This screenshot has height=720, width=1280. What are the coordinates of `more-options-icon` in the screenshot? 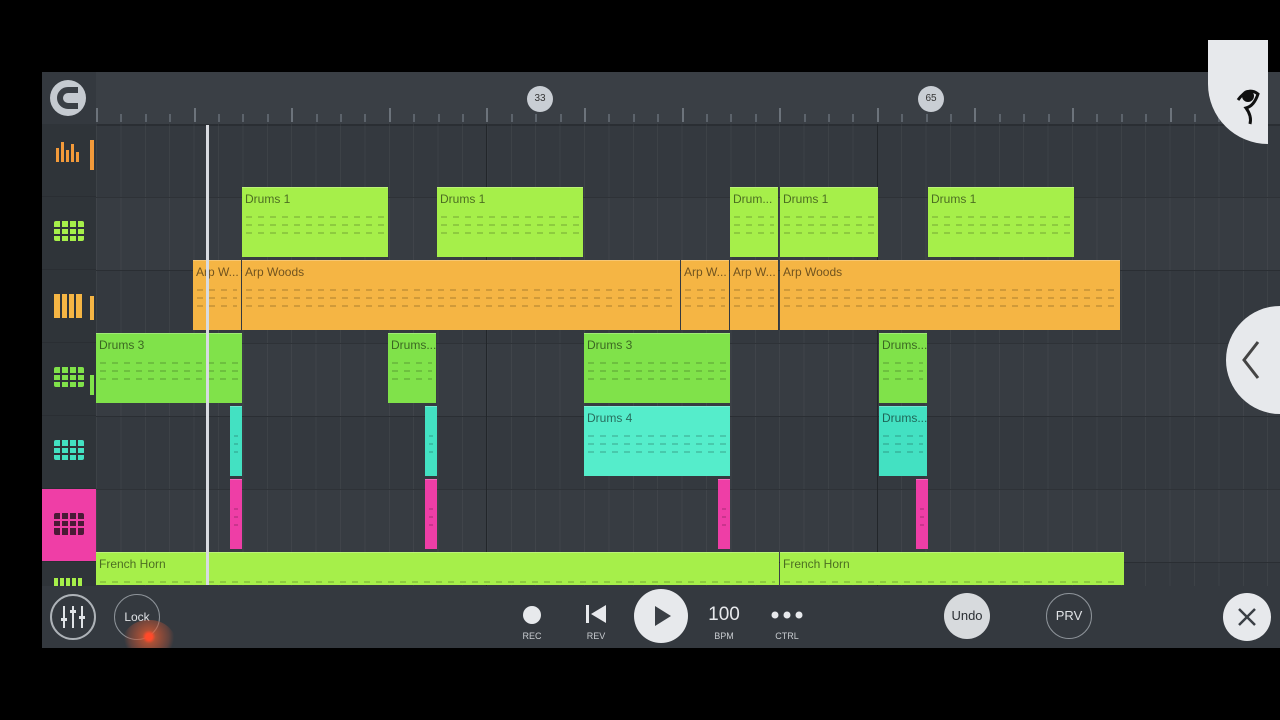 It's located at (787, 614).